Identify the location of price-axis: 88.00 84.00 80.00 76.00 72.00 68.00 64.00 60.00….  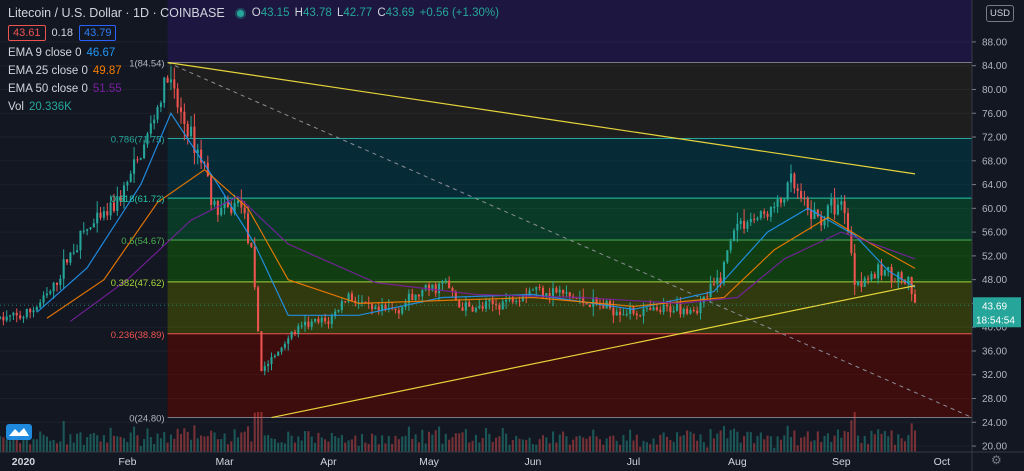
(997, 235).